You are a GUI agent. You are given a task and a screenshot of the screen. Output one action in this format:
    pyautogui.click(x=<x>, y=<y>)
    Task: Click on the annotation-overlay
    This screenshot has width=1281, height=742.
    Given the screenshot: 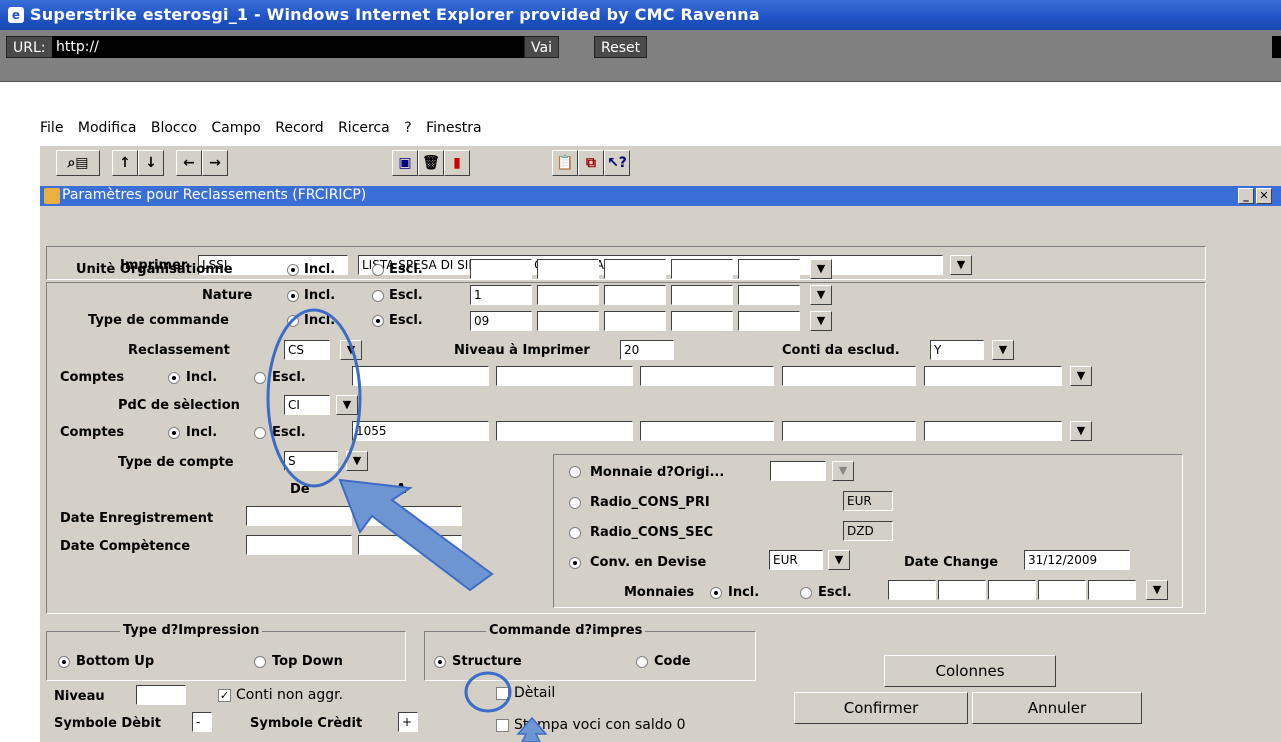 What is the action you would take?
    pyautogui.click(x=407, y=525)
    